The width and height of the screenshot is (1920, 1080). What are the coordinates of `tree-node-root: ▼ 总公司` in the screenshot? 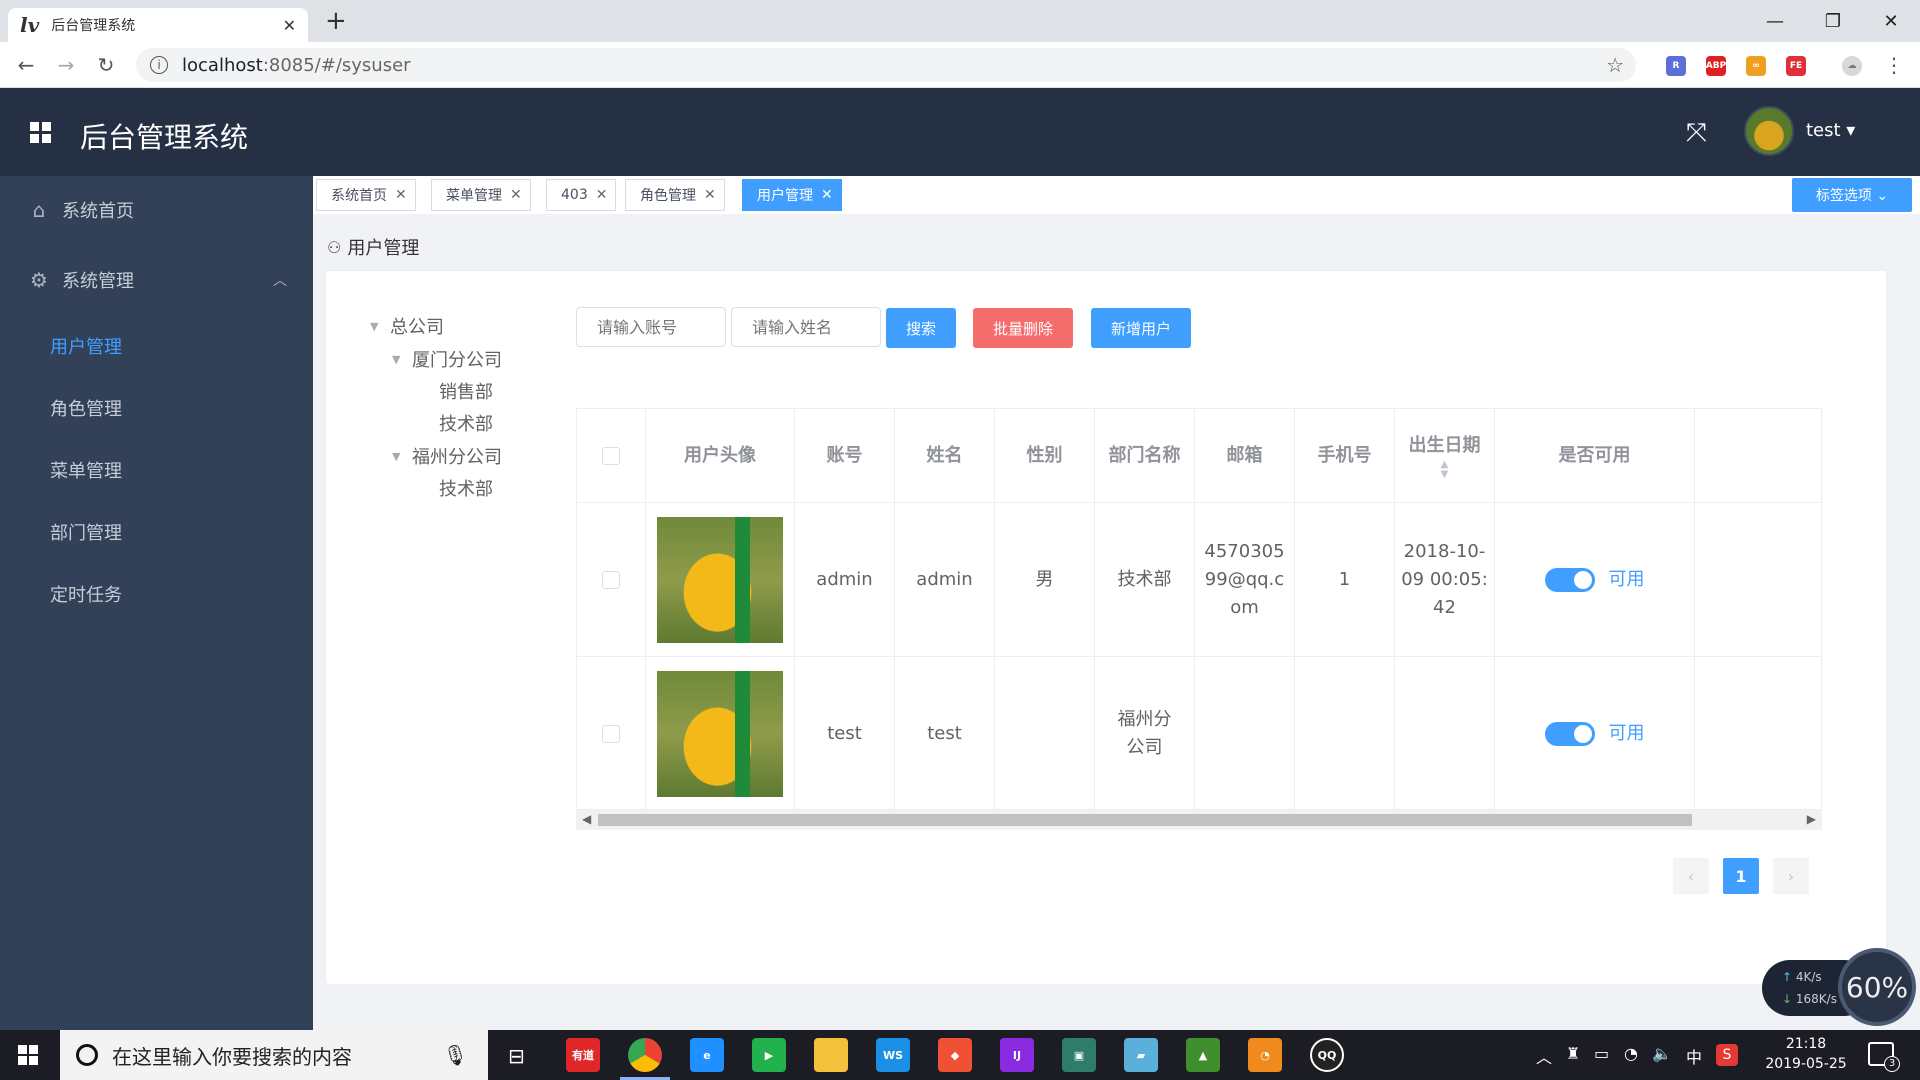 It's located at (407, 326).